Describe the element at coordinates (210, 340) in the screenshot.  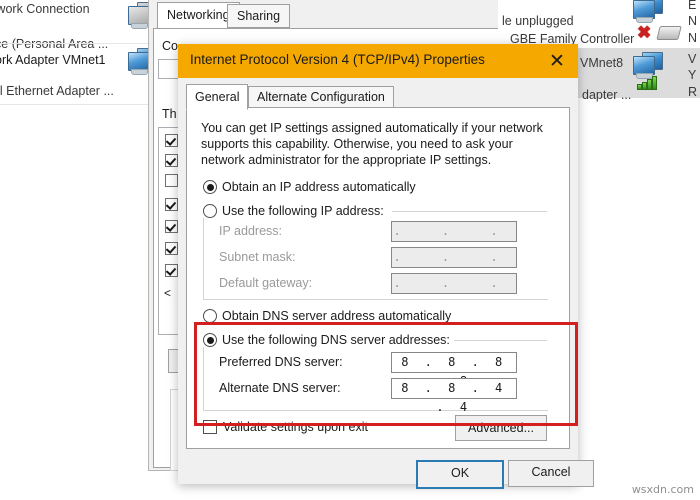
I see `radio-use-following-dns-indicator` at that location.